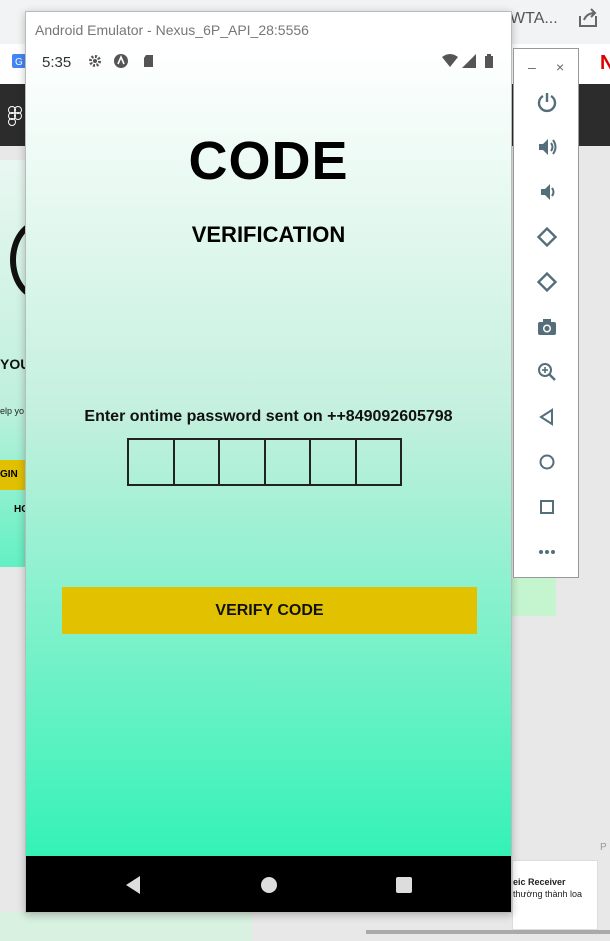 Image resolution: width=610 pixels, height=941 pixels. Describe the element at coordinates (547, 327) in the screenshot. I see `camera-icon` at that location.